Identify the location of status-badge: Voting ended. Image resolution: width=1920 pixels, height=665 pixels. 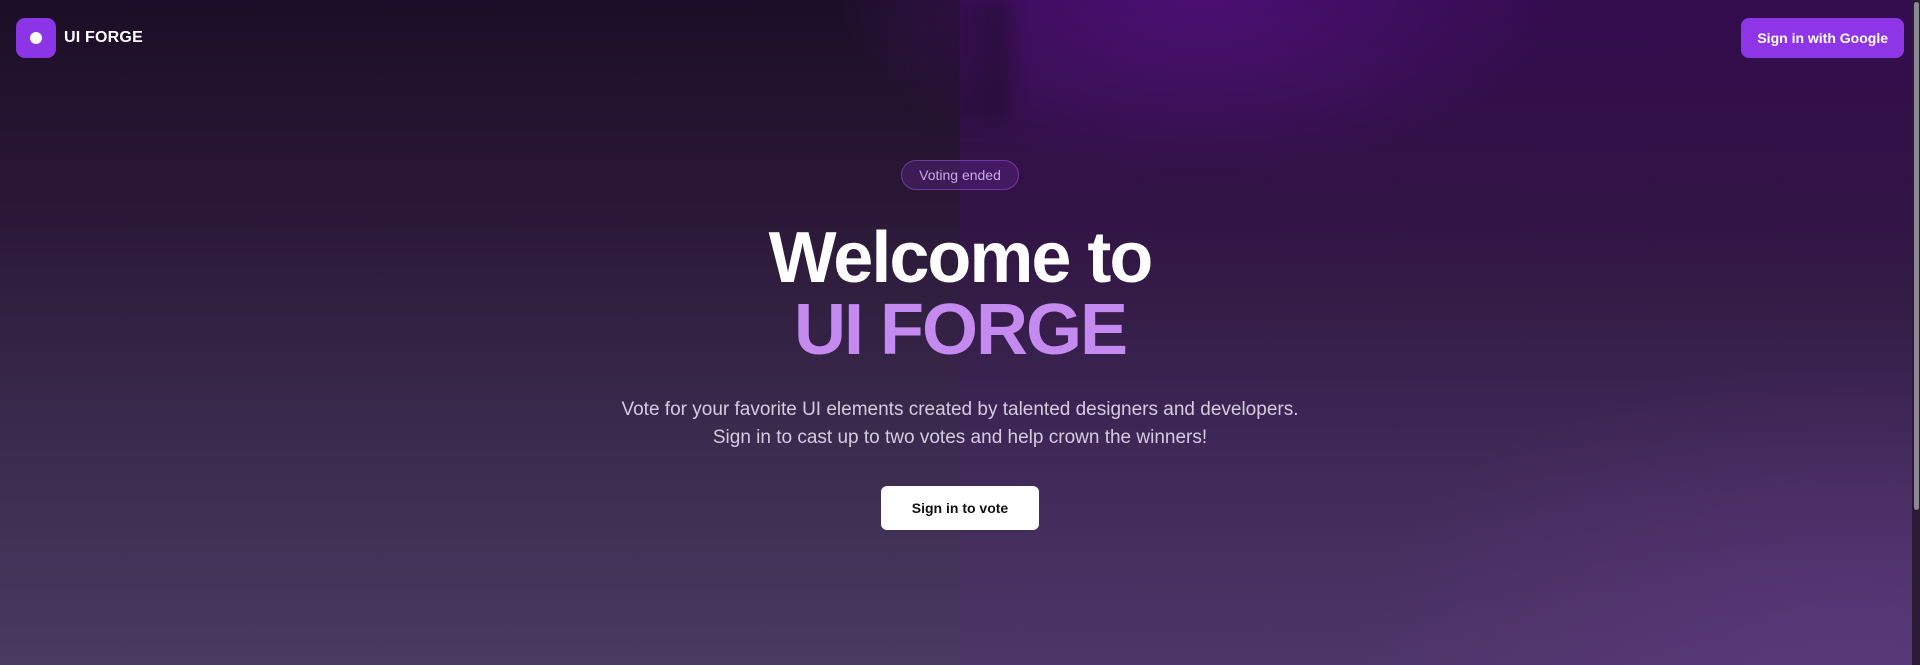
(960, 175).